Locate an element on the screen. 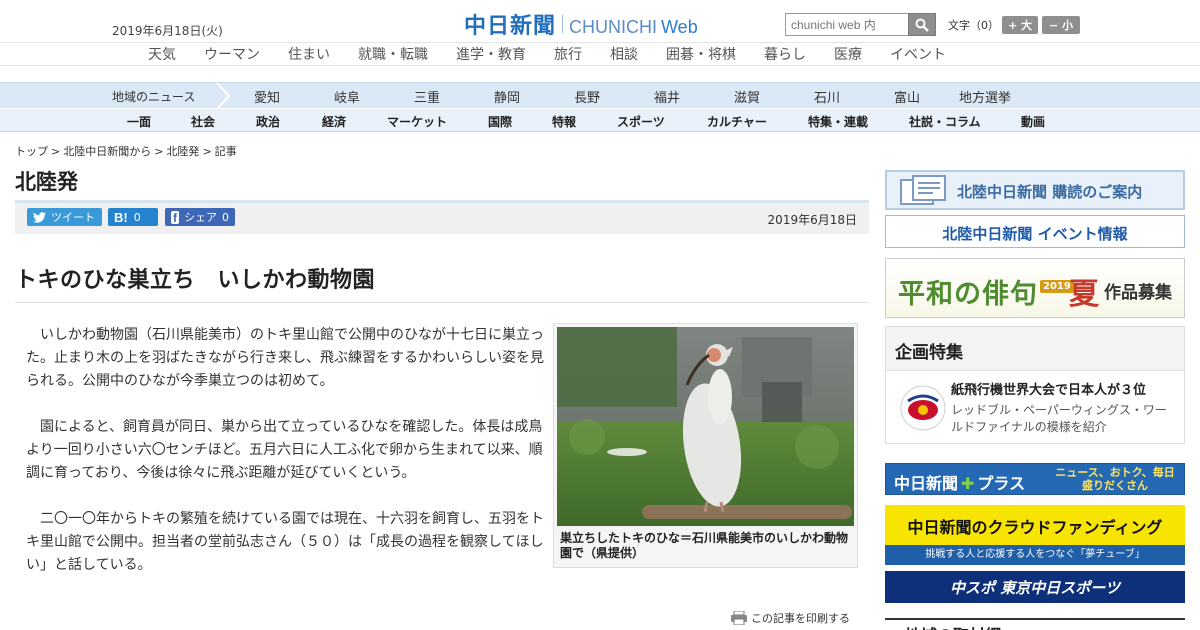 The height and width of the screenshot is (630, 1200). section-editorials: 社説・コラム is located at coordinates (945, 121).